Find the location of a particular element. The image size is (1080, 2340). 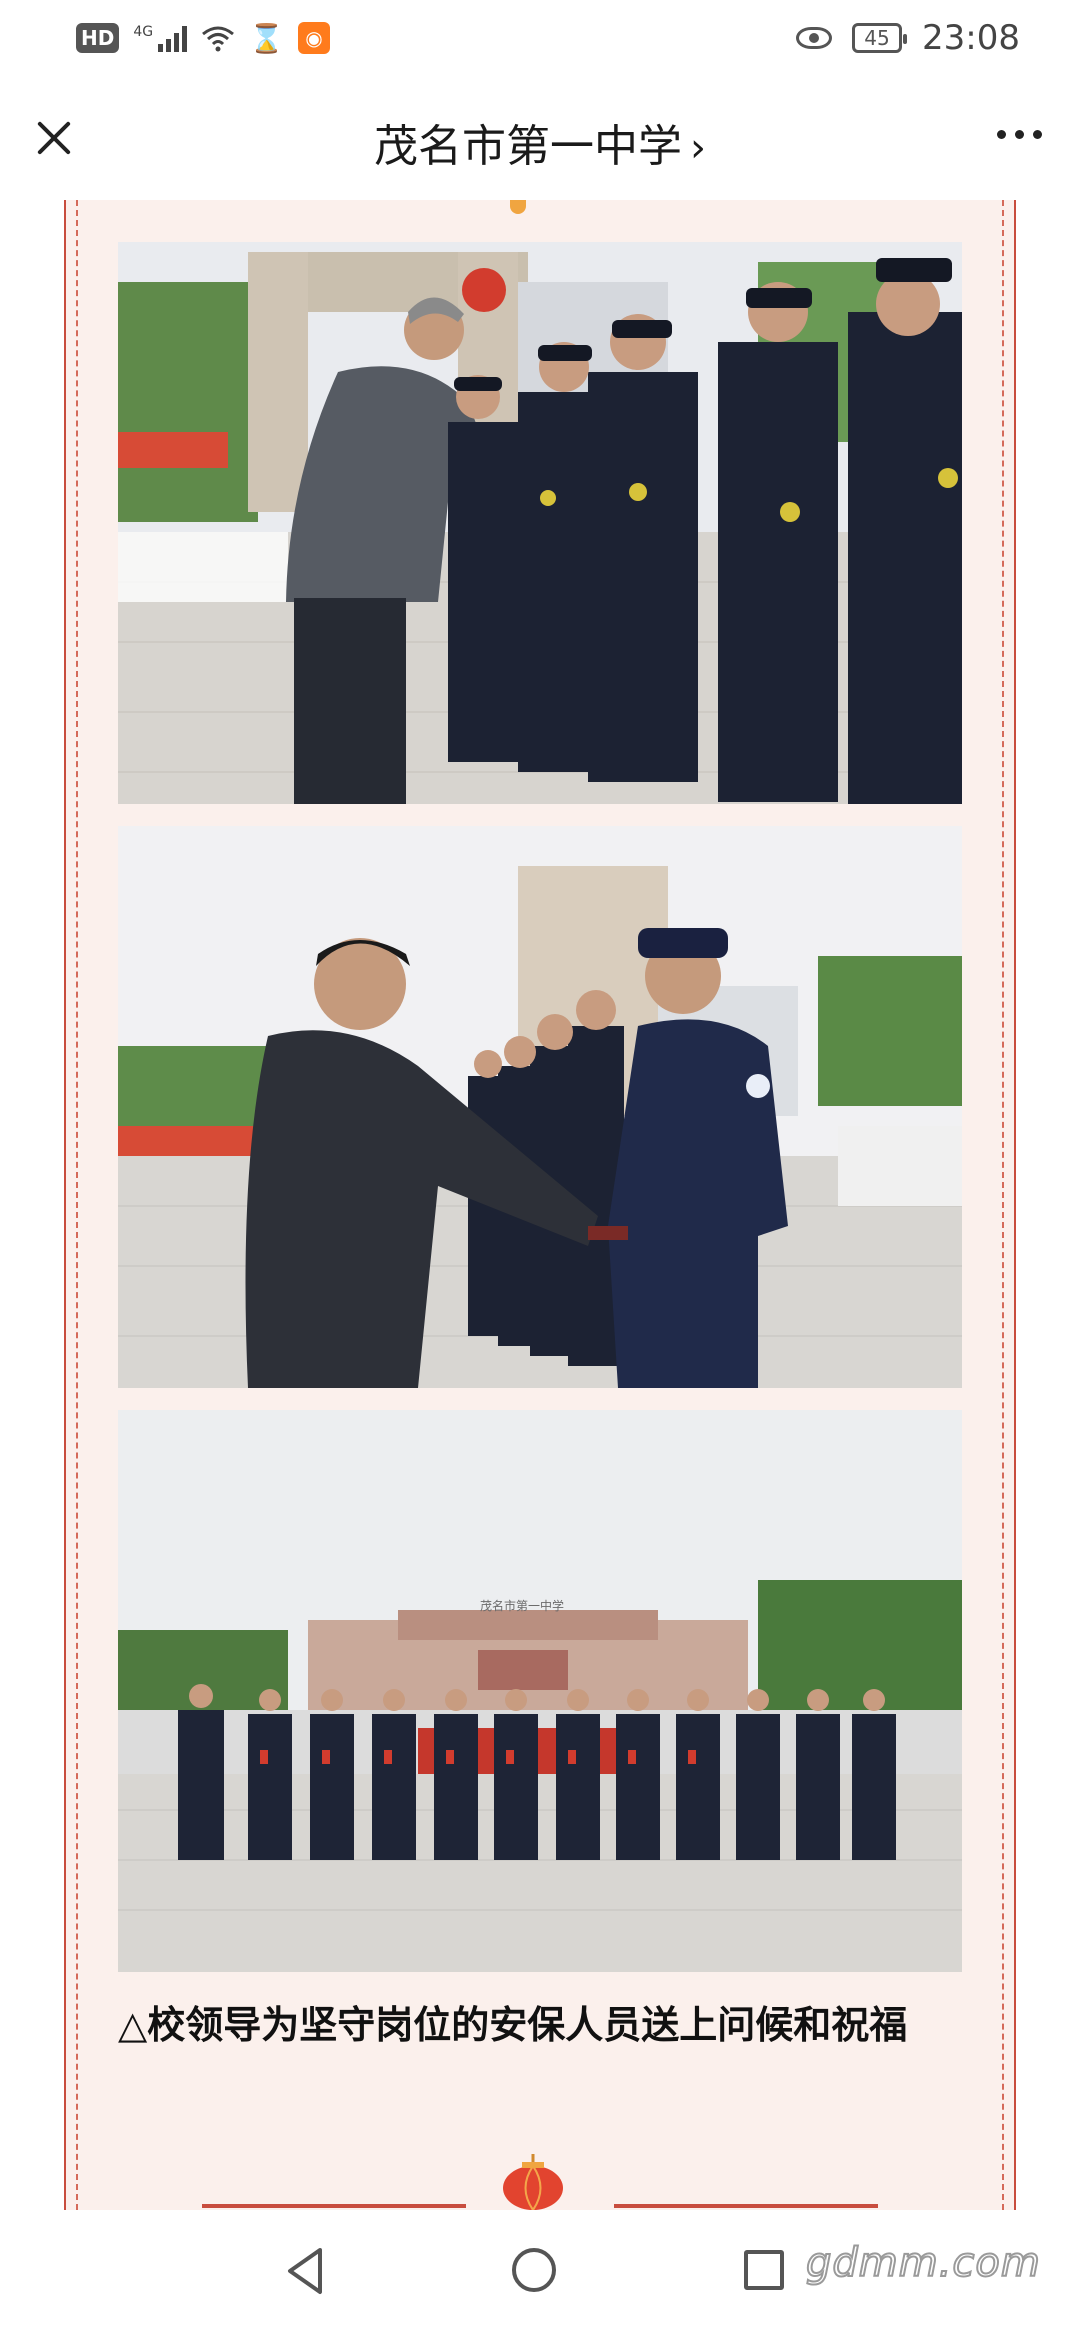

hourglass-icon: ⌛ is located at coordinates (266, 38).